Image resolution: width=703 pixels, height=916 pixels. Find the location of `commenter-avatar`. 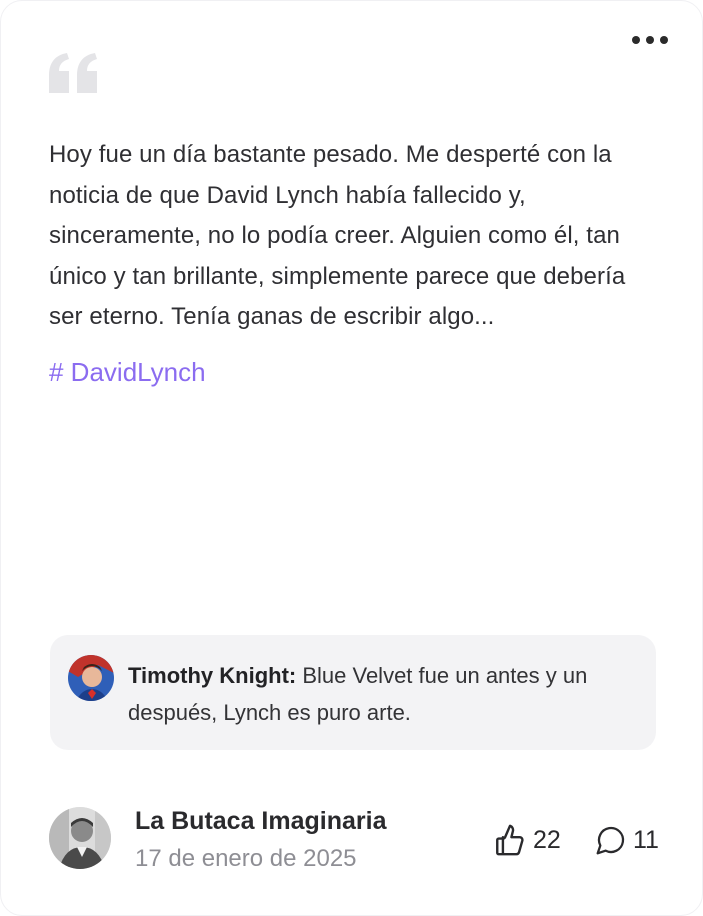

commenter-avatar is located at coordinates (91, 678).